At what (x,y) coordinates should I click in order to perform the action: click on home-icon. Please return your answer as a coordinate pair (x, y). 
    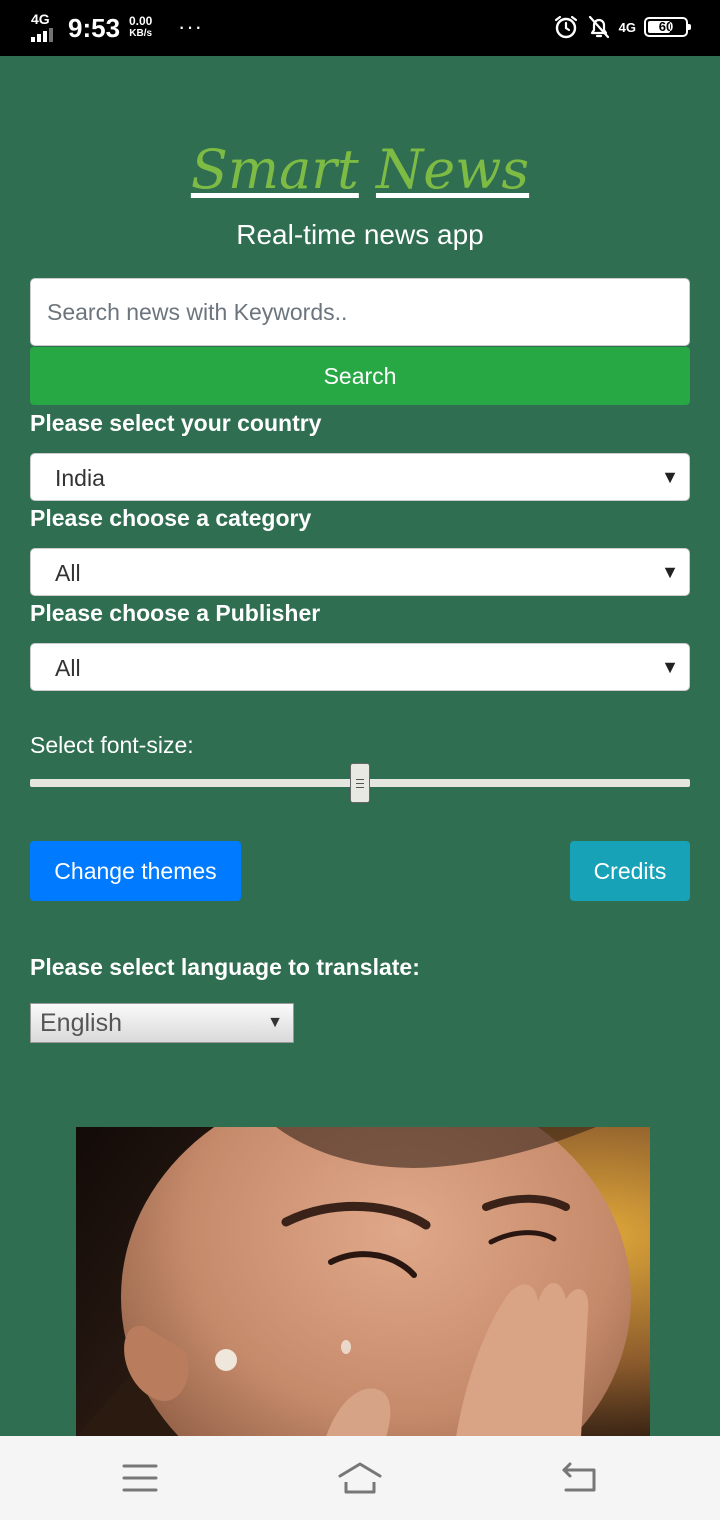
    Looking at the image, I should click on (360, 1478).